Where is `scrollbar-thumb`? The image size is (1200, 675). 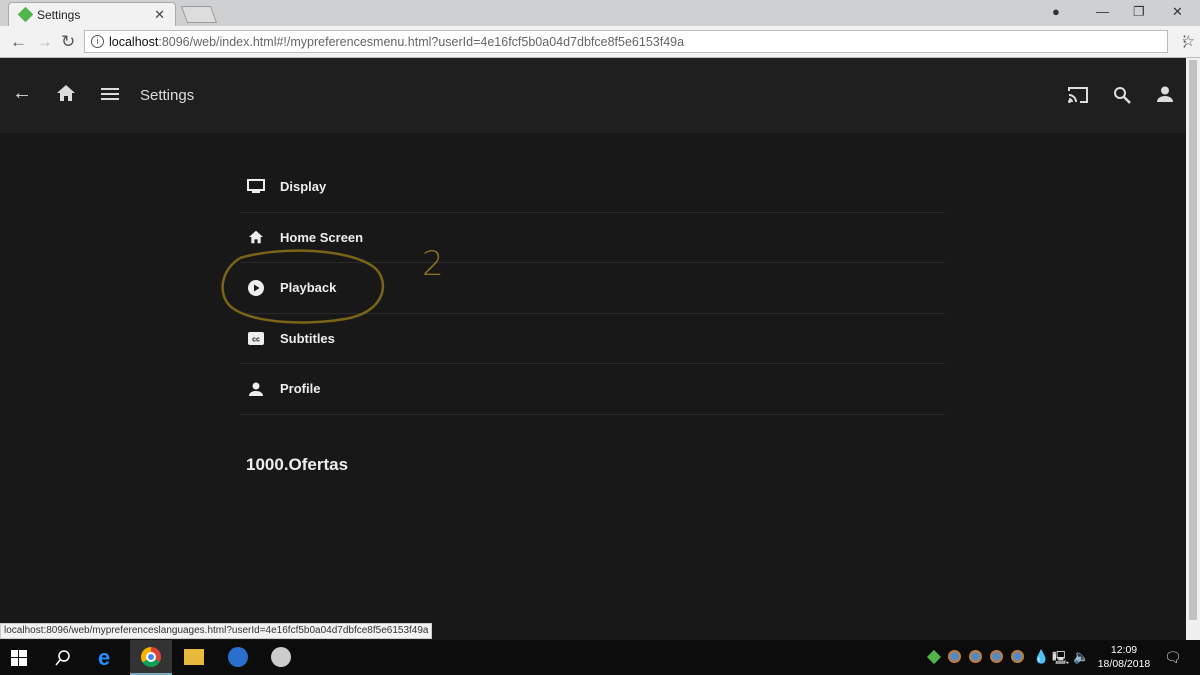 scrollbar-thumb is located at coordinates (1193, 340).